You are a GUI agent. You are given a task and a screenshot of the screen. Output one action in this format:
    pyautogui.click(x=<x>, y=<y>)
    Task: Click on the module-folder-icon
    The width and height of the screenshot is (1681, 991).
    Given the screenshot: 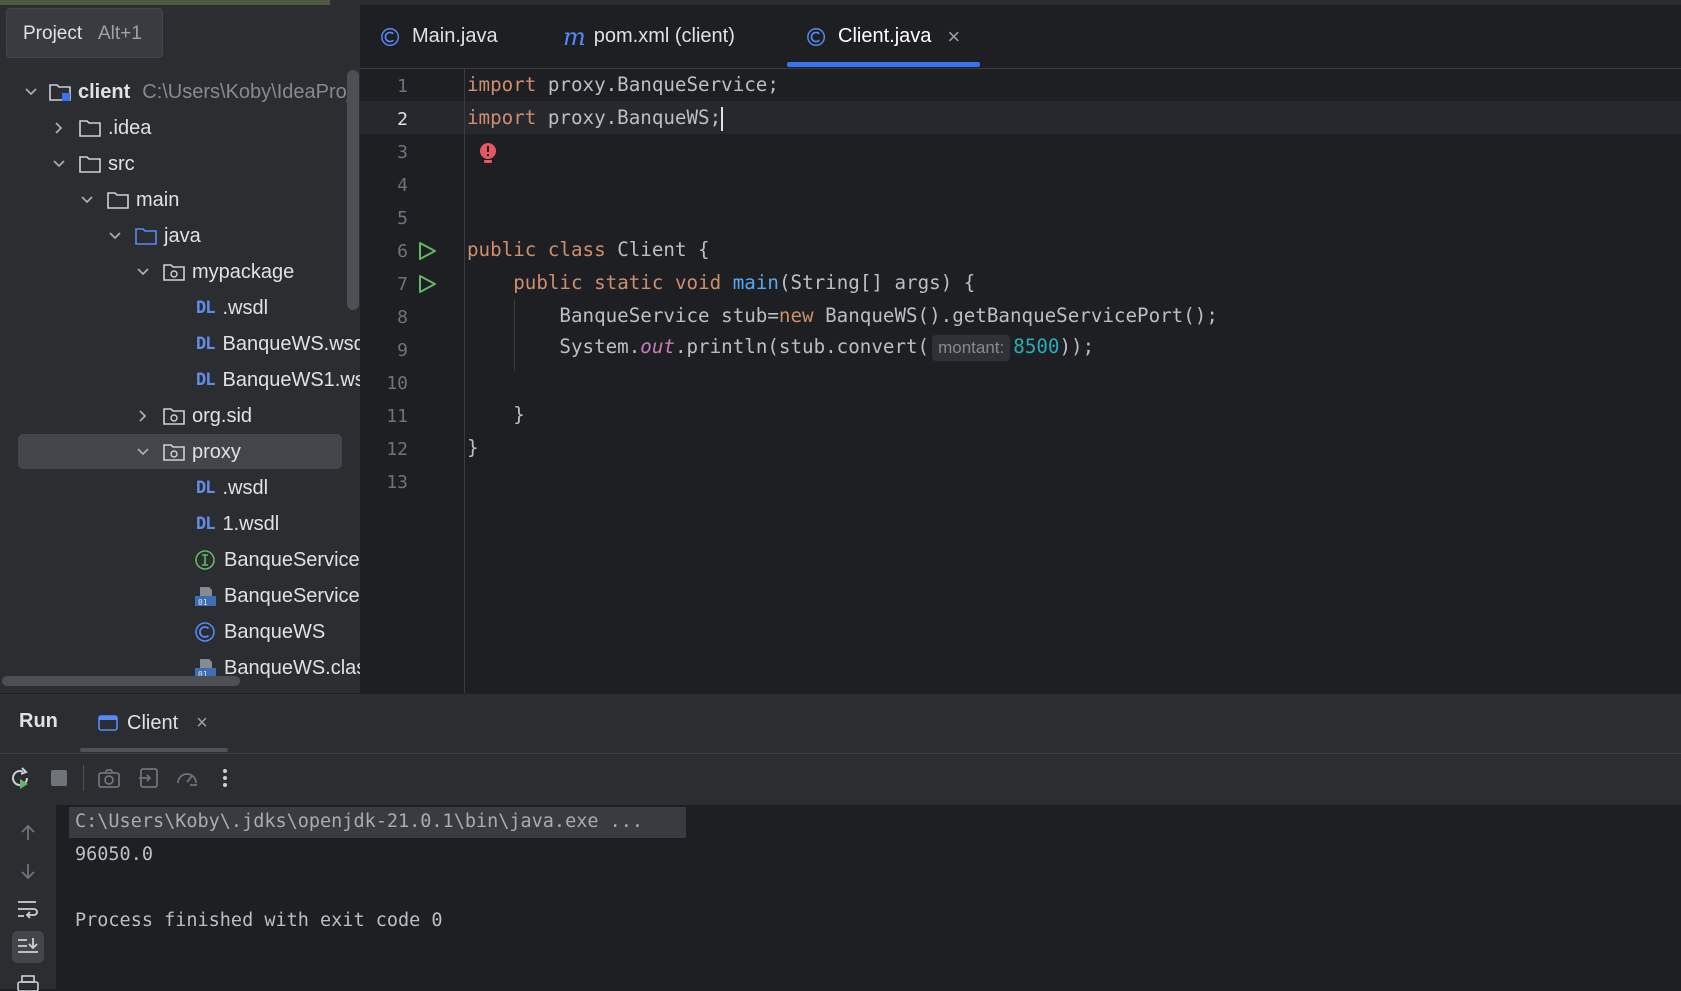 What is the action you would take?
    pyautogui.click(x=60, y=92)
    